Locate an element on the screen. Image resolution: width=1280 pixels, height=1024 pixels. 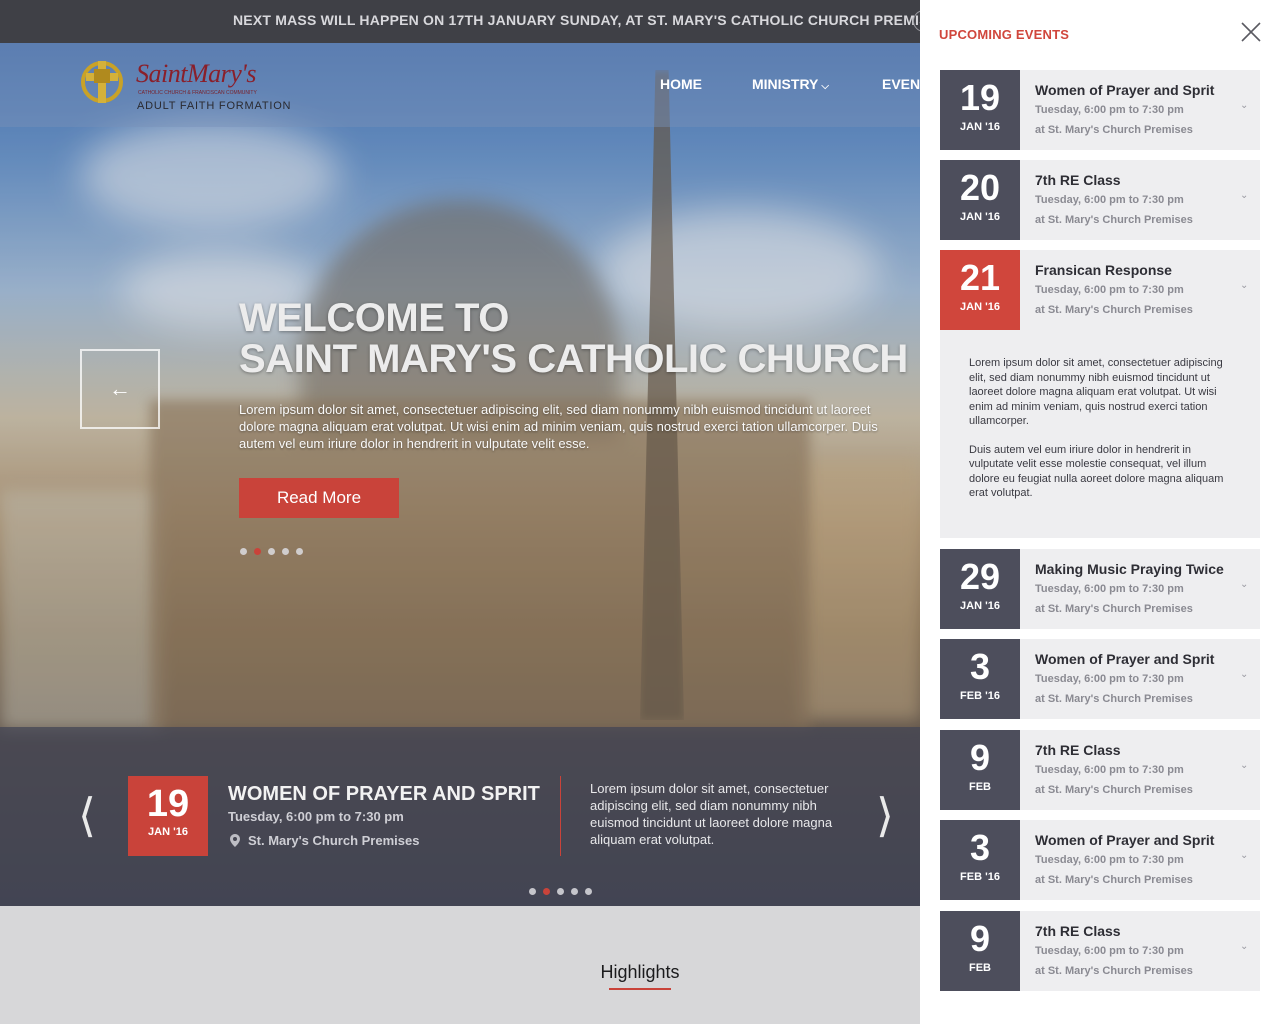
chevron-left-icon: ⟨ is located at coordinates (87, 815).